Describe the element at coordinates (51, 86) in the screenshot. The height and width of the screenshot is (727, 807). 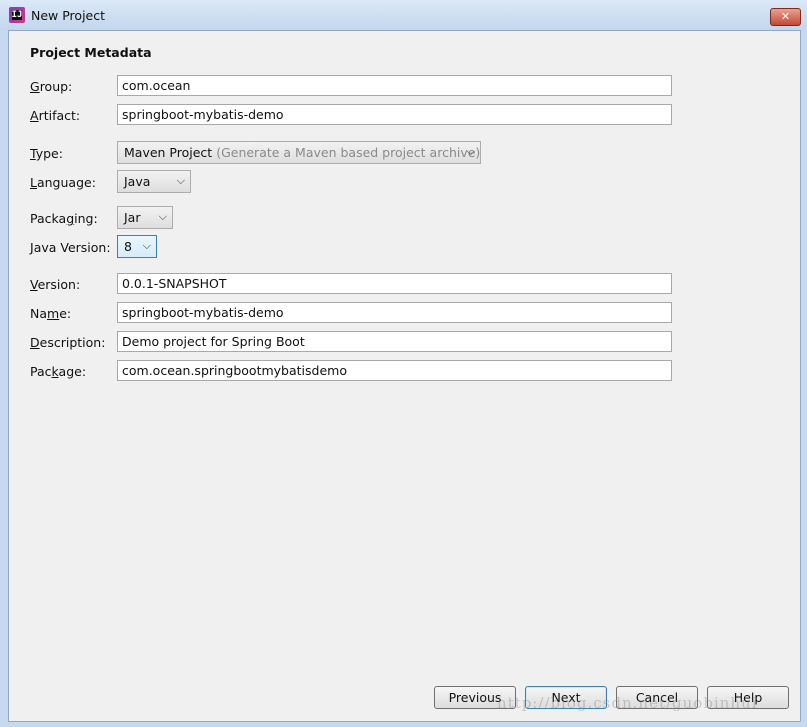
I see `group-label: Group:` at that location.